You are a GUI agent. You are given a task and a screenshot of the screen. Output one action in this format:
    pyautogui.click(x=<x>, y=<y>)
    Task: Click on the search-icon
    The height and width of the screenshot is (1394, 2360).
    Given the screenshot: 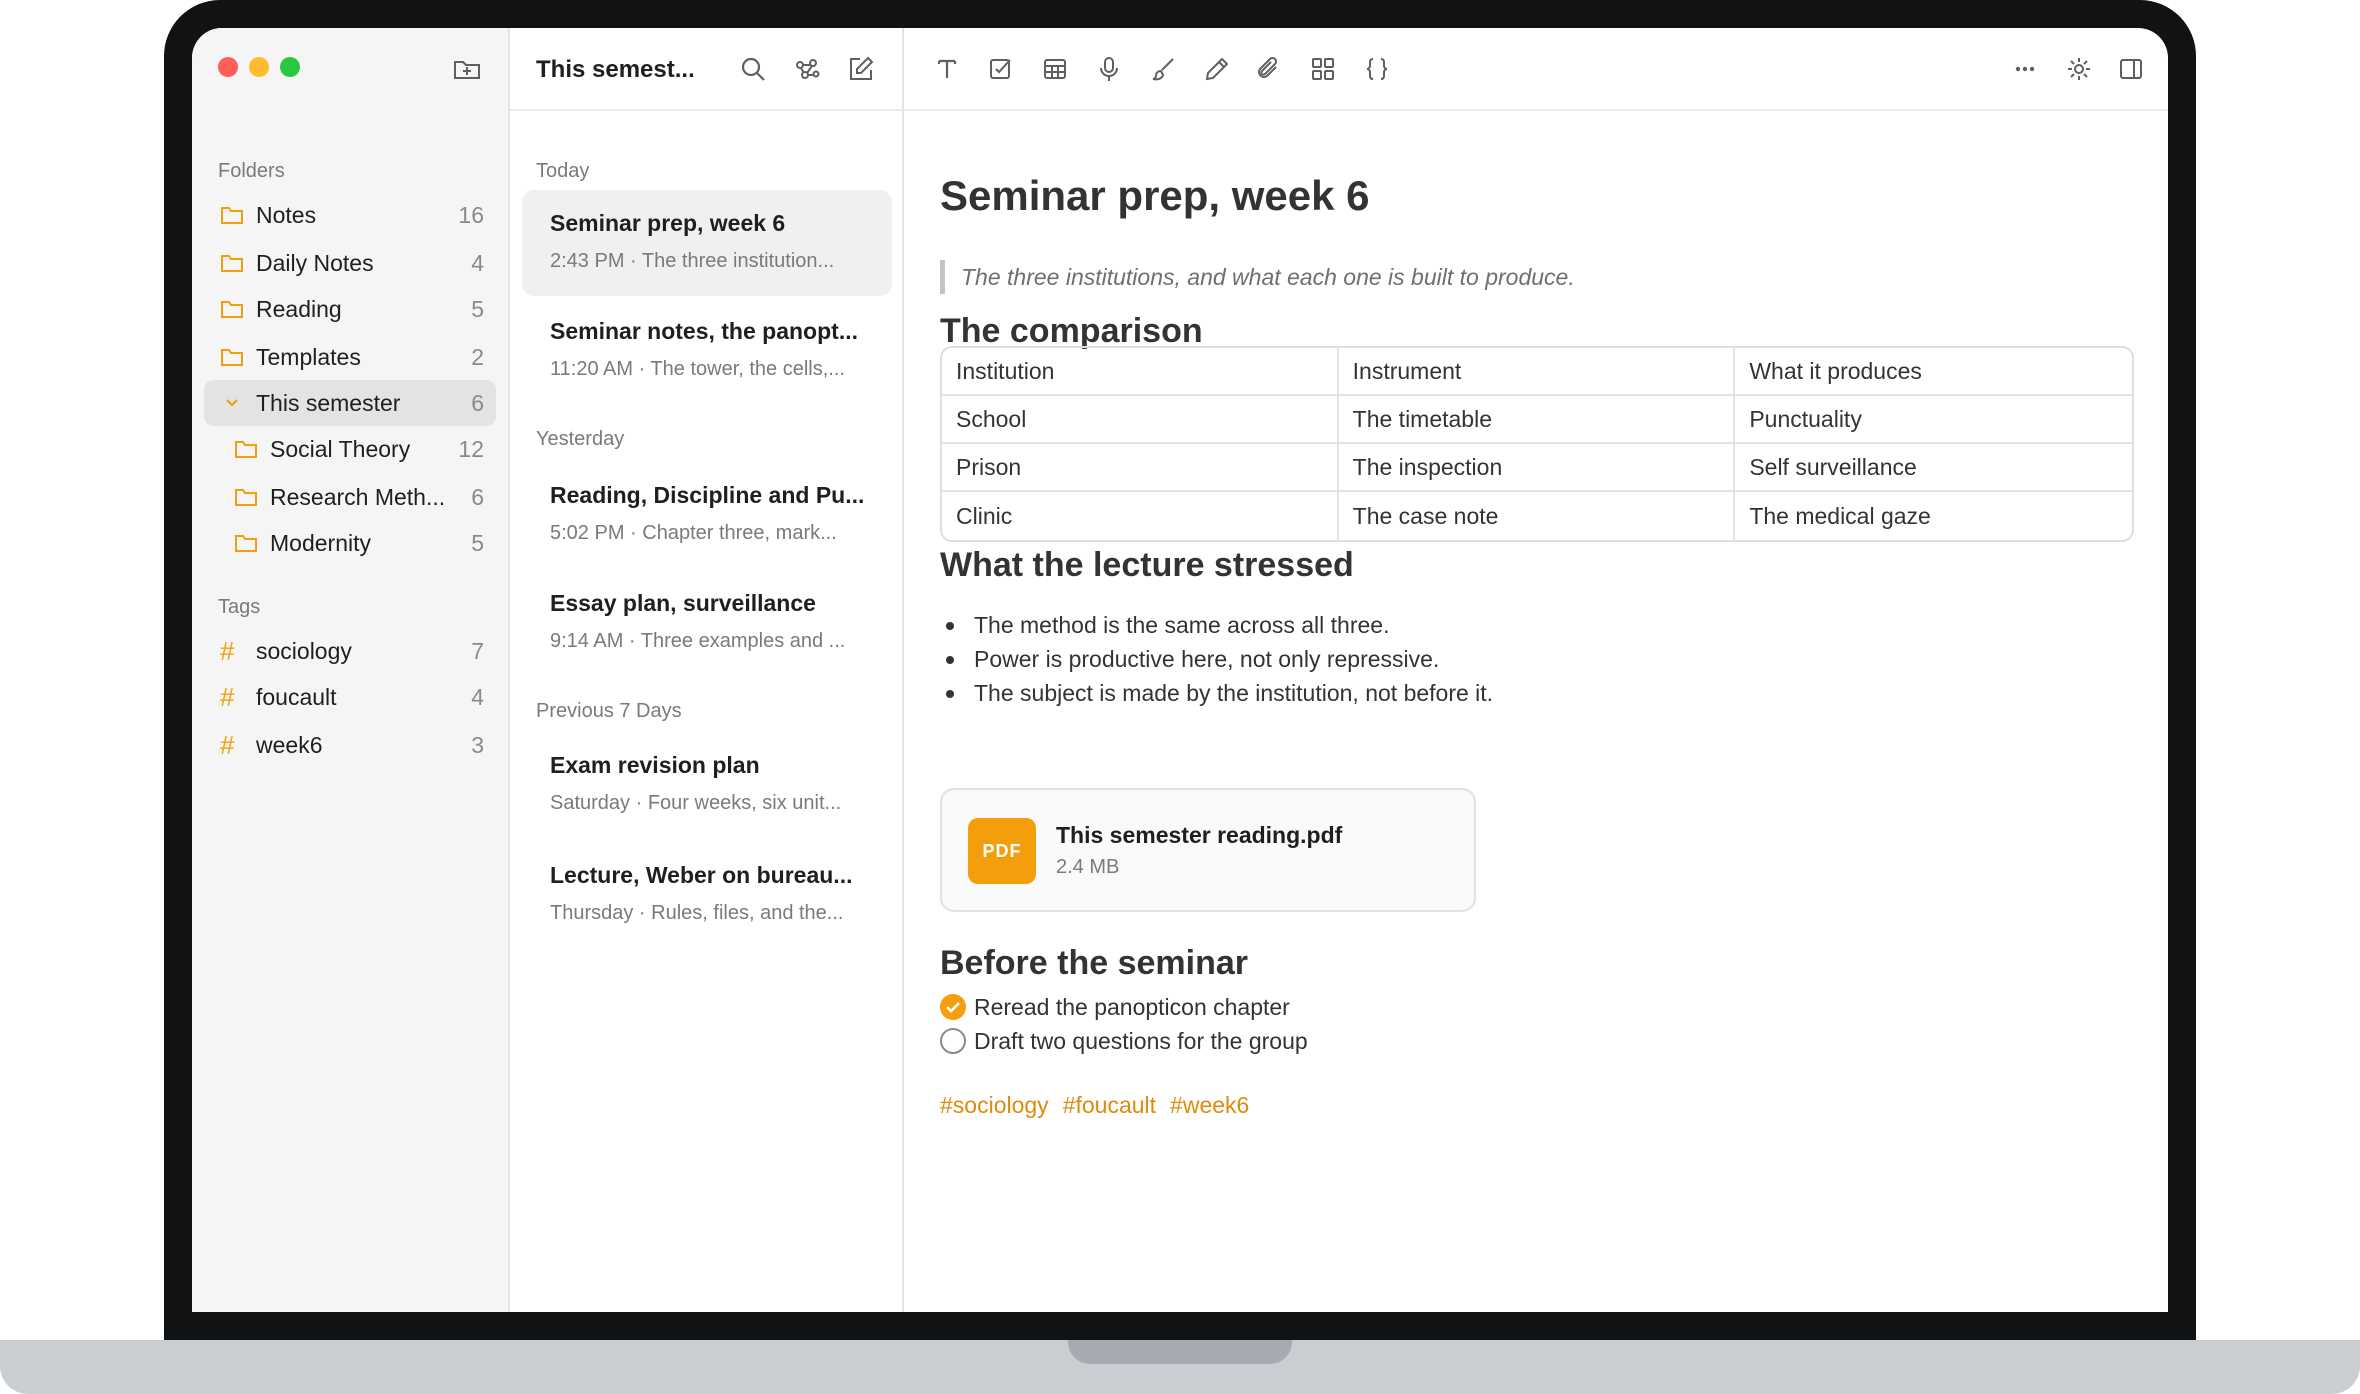 What is the action you would take?
    pyautogui.click(x=753, y=69)
    